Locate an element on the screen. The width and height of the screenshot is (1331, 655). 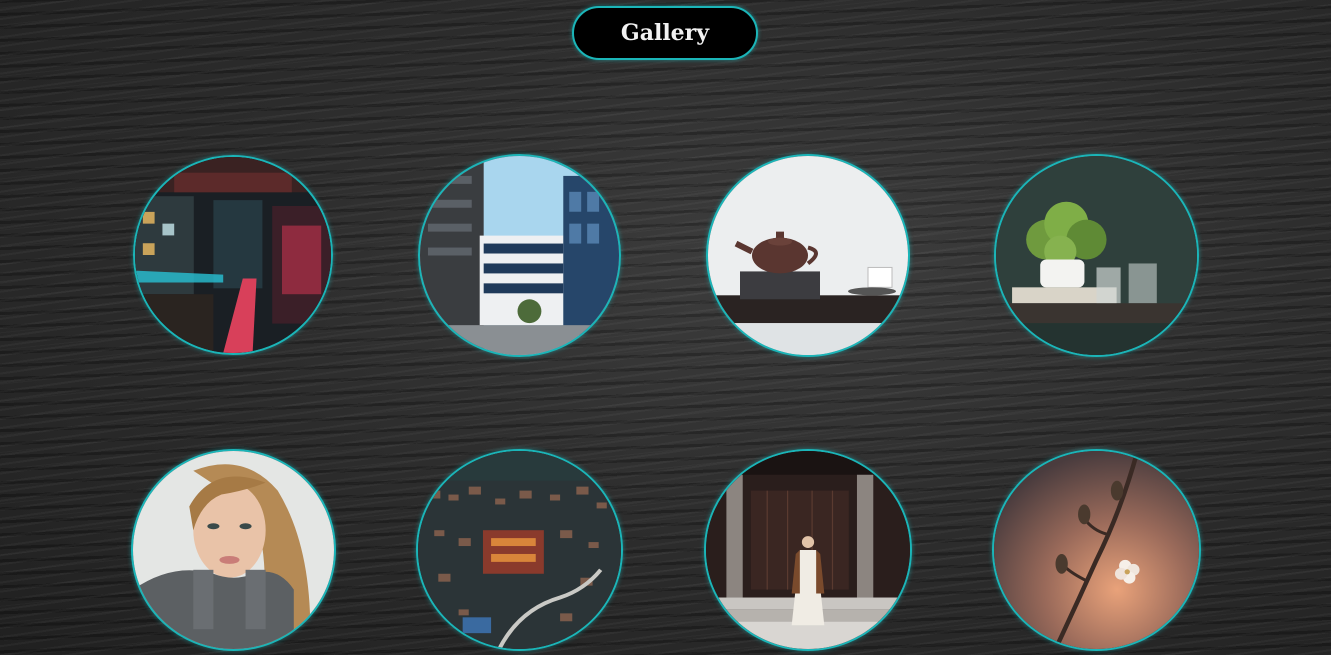
potted-plant-photo is located at coordinates (1096, 255).